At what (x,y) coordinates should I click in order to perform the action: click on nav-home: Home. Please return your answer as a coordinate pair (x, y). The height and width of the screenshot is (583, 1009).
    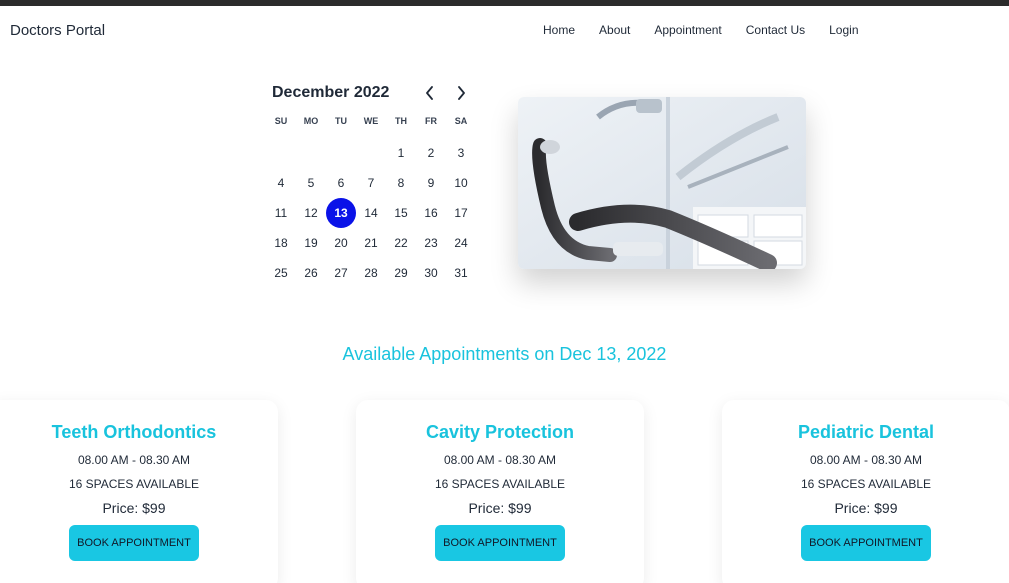
    Looking at the image, I should click on (559, 30).